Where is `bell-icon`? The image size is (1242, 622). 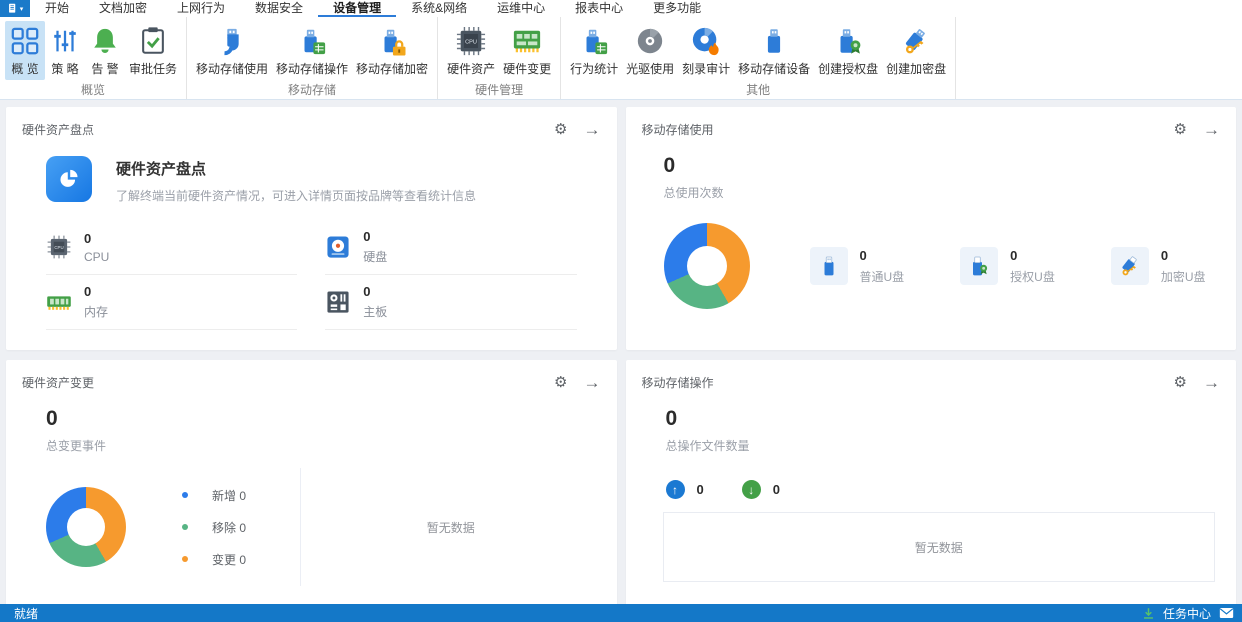
bell-icon is located at coordinates (105, 41).